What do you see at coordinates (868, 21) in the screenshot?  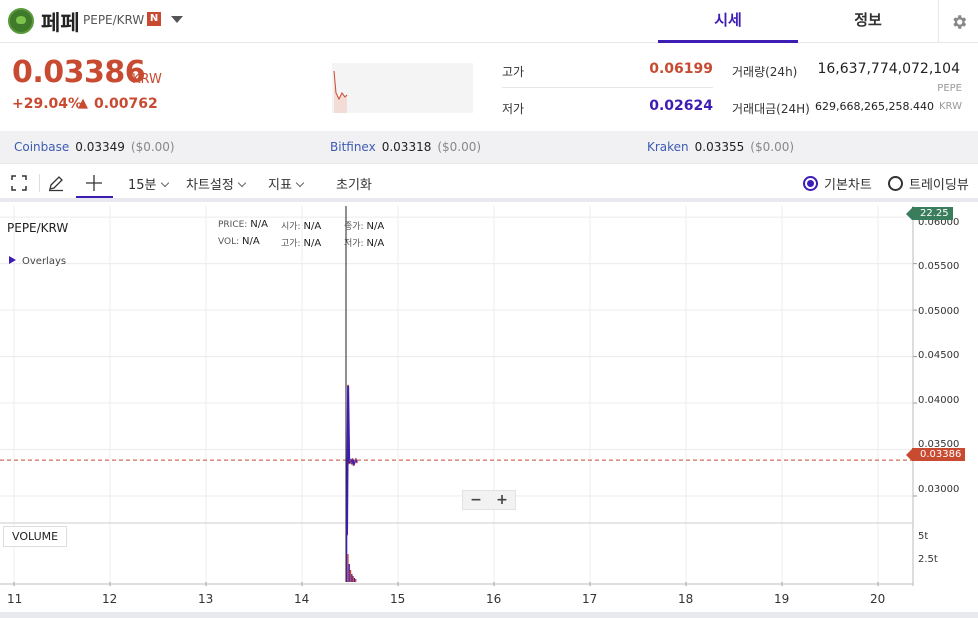 I see `tab-info: 정보` at bounding box center [868, 21].